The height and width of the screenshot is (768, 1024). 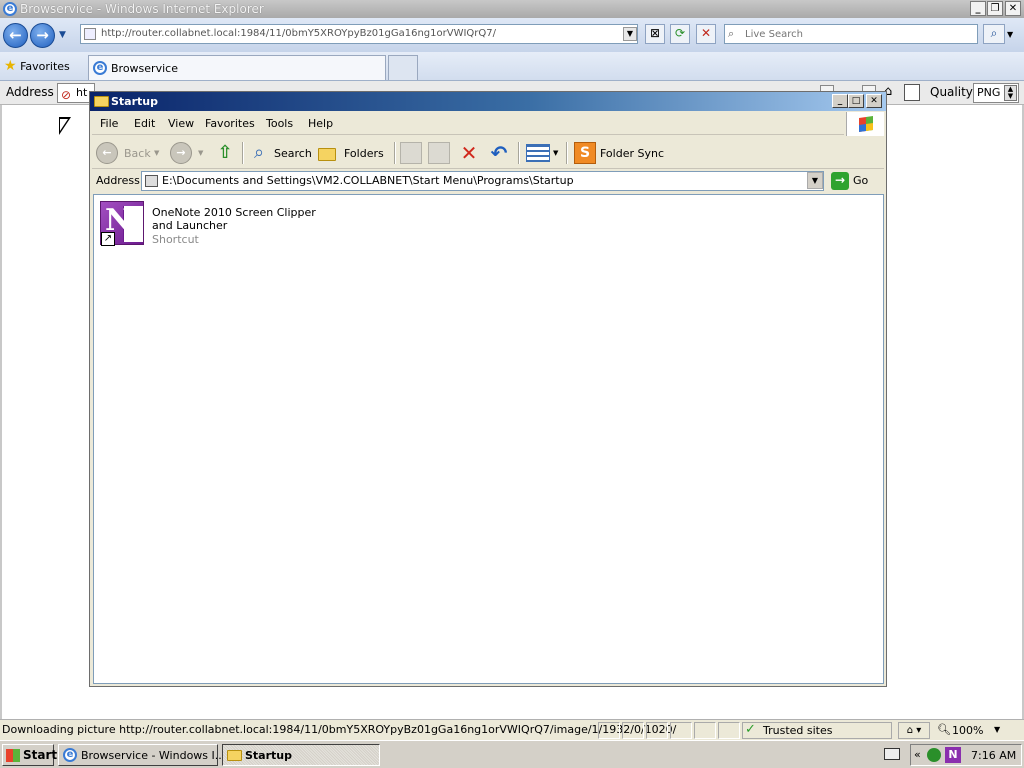 What do you see at coordinates (840, 101) in the screenshot?
I see `explorer-minimize-icon: _` at bounding box center [840, 101].